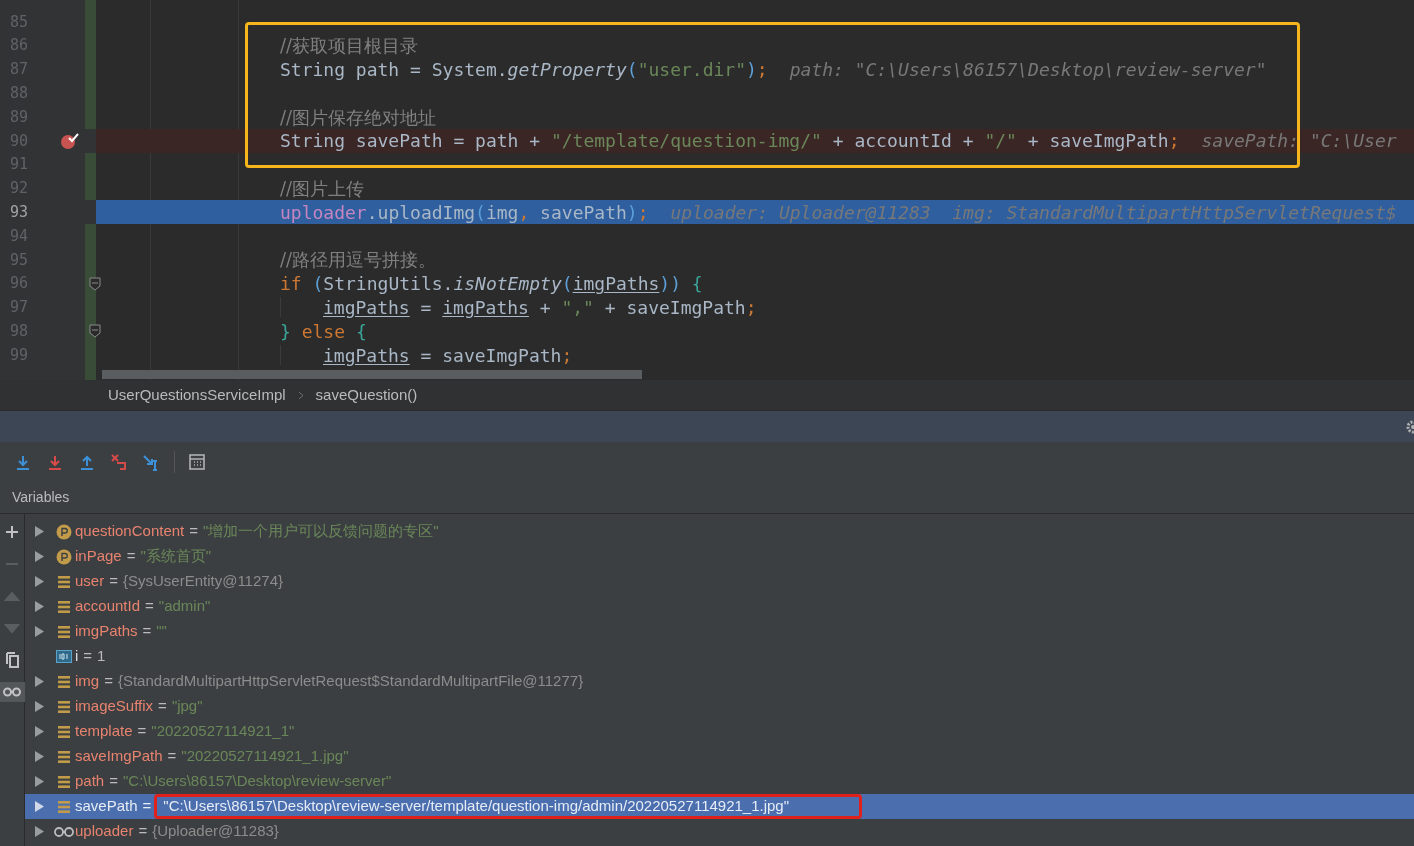  I want to click on run-to-cursor-icon, so click(151, 462).